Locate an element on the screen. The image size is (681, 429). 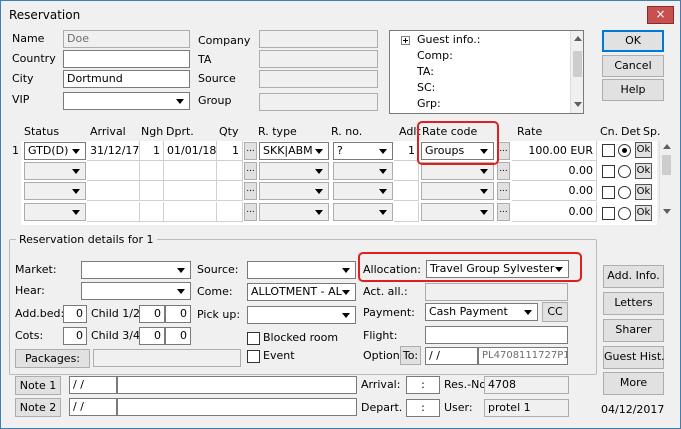
close-button: × is located at coordinates (660, 15).